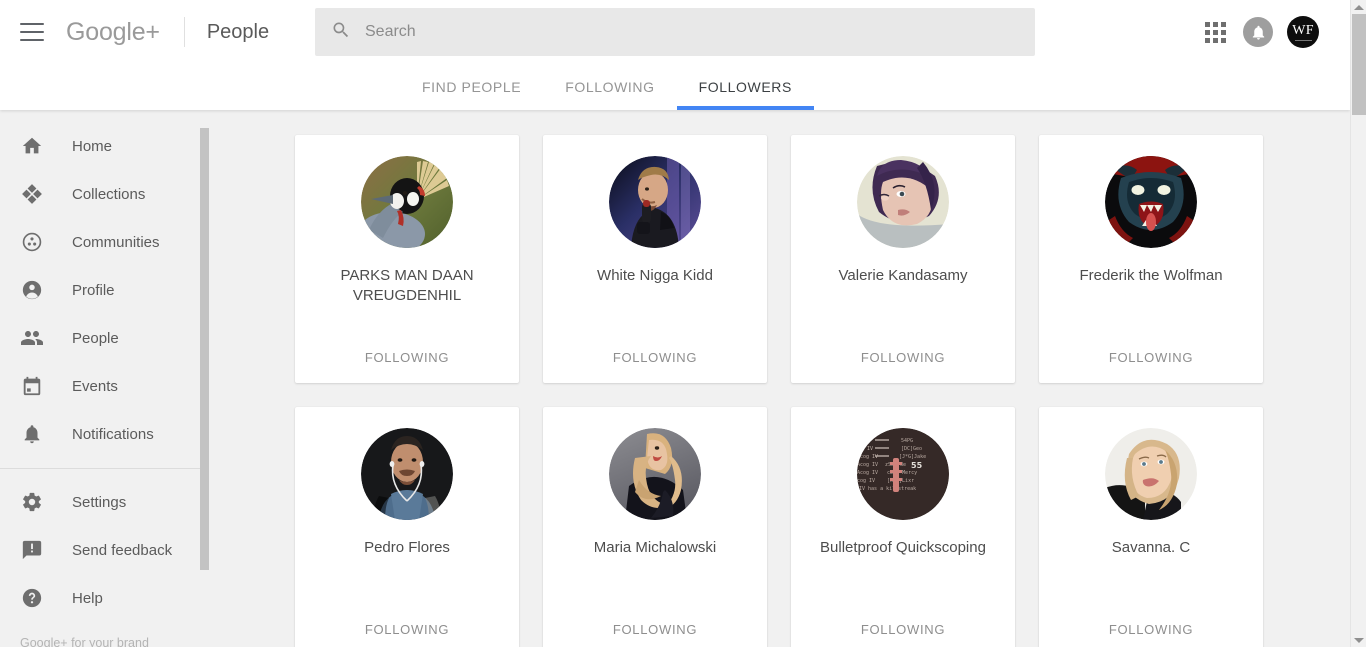 Image resolution: width=1366 pixels, height=647 pixels. I want to click on sidebar-item-collections: Collections, so click(105, 194).